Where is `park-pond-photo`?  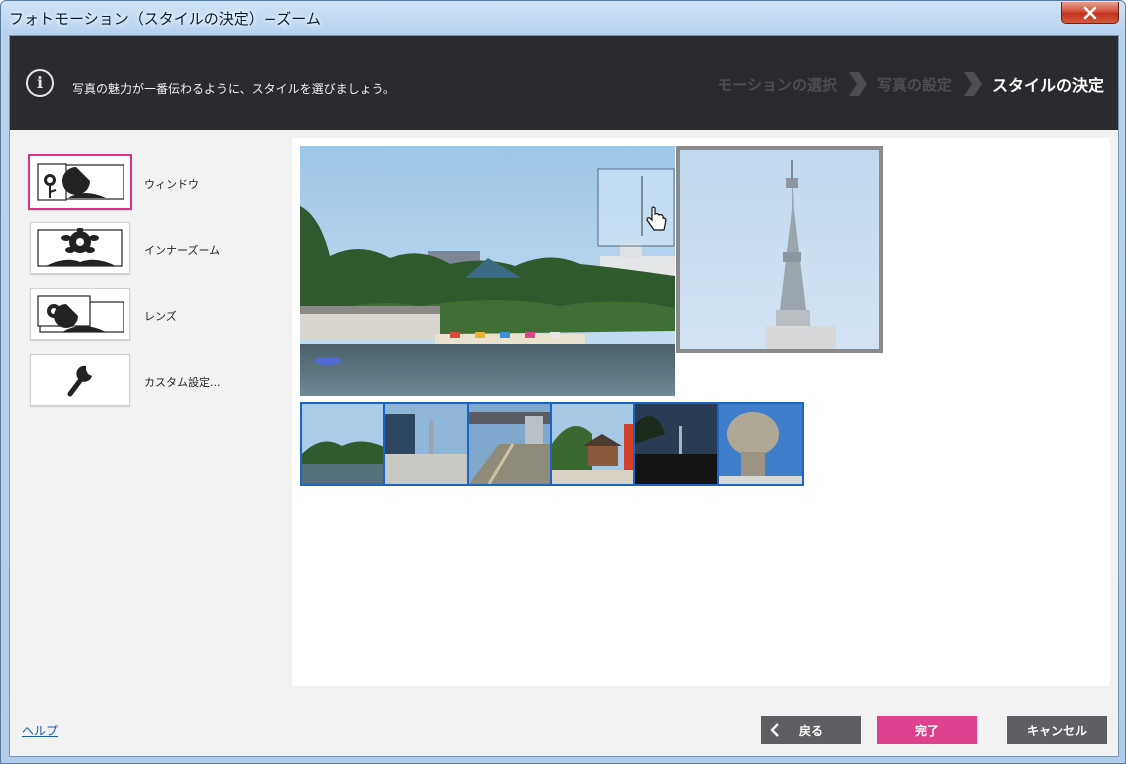
park-pond-photo is located at coordinates (487, 271).